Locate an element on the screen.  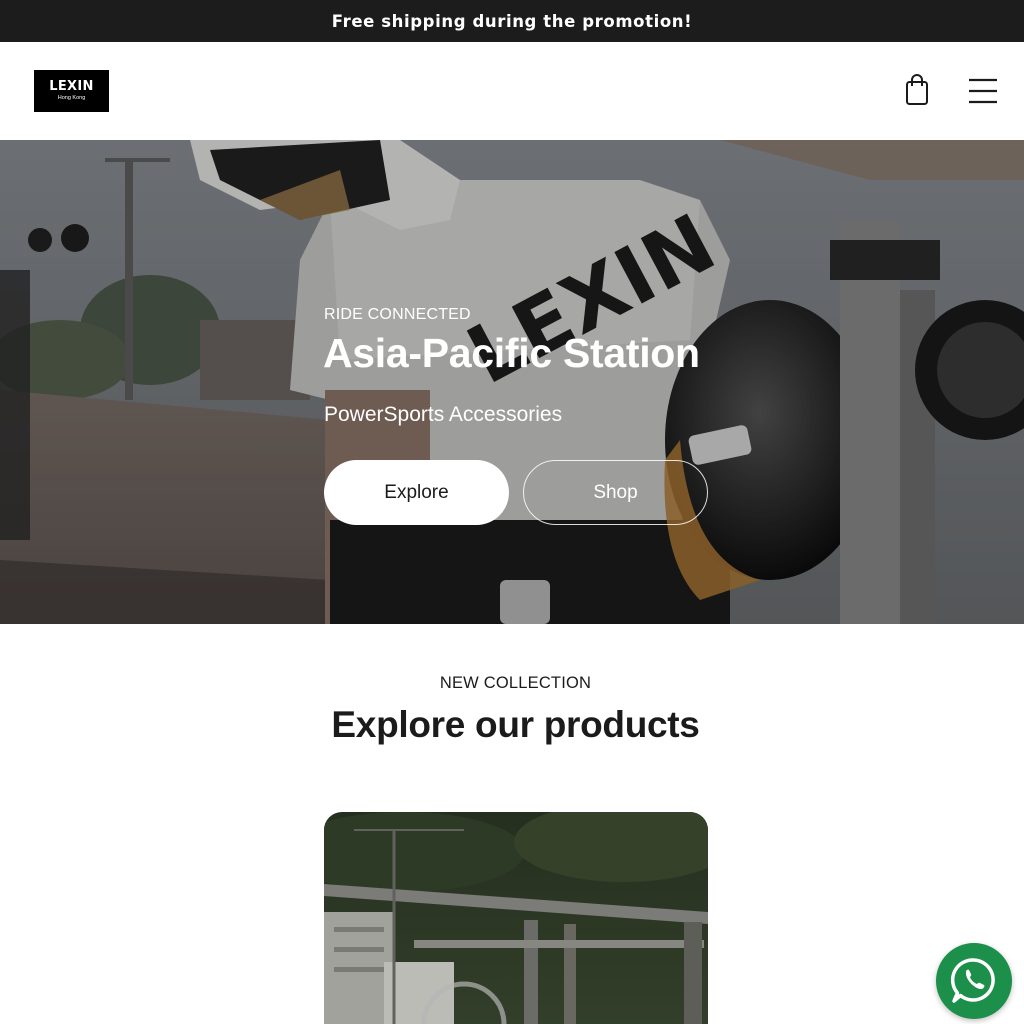
shop-button: Shop is located at coordinates (615, 492).